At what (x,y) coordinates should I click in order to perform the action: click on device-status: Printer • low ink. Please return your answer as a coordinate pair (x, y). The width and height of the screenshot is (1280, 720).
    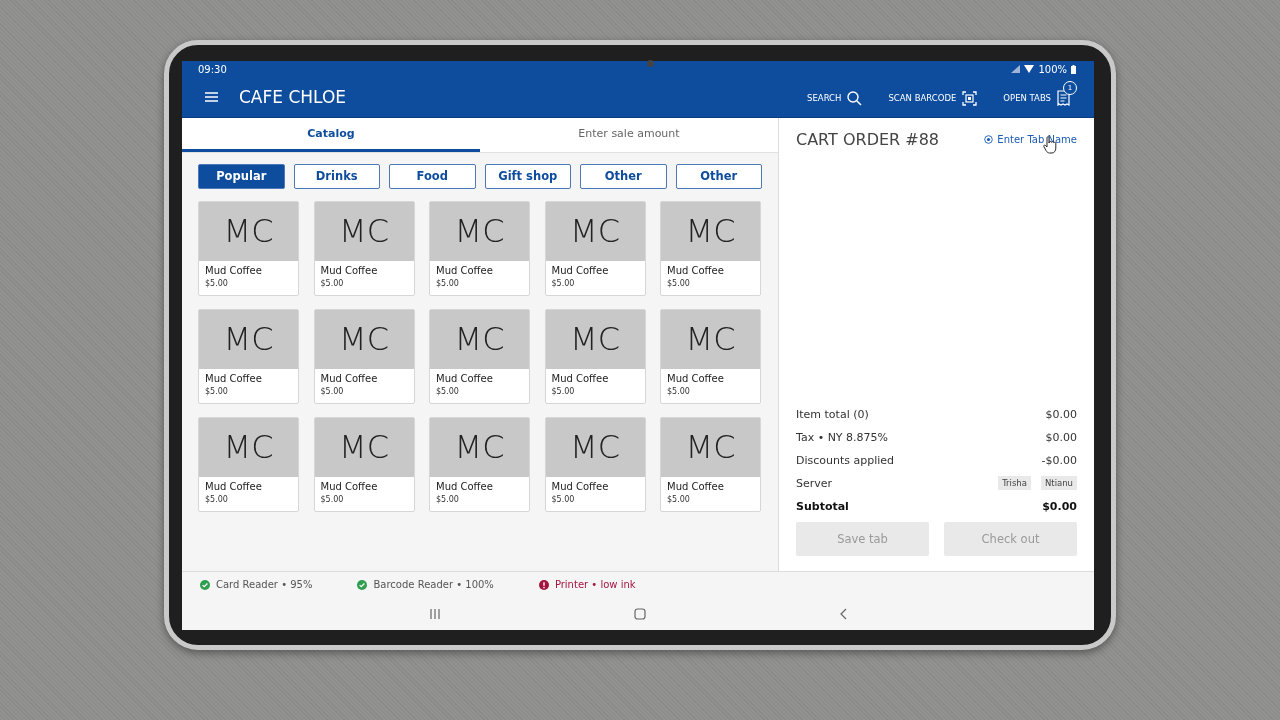
    Looking at the image, I should click on (595, 584).